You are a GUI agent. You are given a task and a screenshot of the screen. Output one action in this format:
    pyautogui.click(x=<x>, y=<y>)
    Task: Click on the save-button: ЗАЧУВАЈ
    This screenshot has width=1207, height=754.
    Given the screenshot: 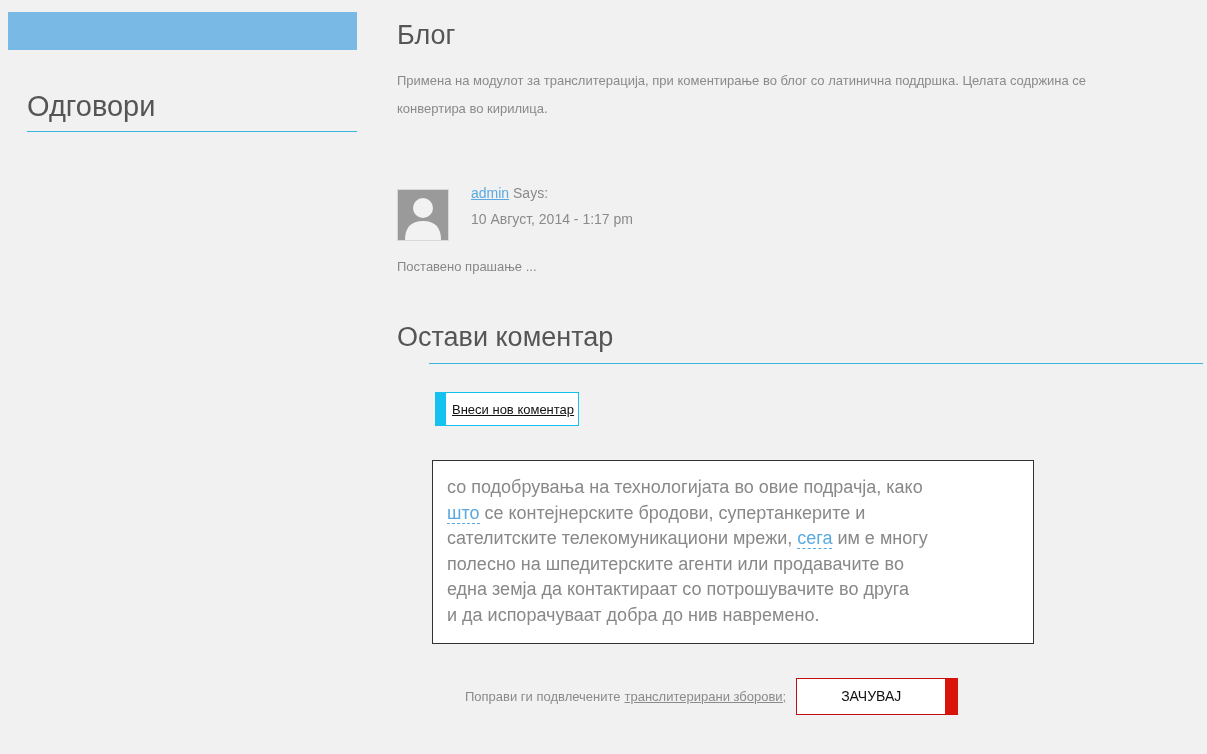 What is the action you would take?
    pyautogui.click(x=877, y=696)
    